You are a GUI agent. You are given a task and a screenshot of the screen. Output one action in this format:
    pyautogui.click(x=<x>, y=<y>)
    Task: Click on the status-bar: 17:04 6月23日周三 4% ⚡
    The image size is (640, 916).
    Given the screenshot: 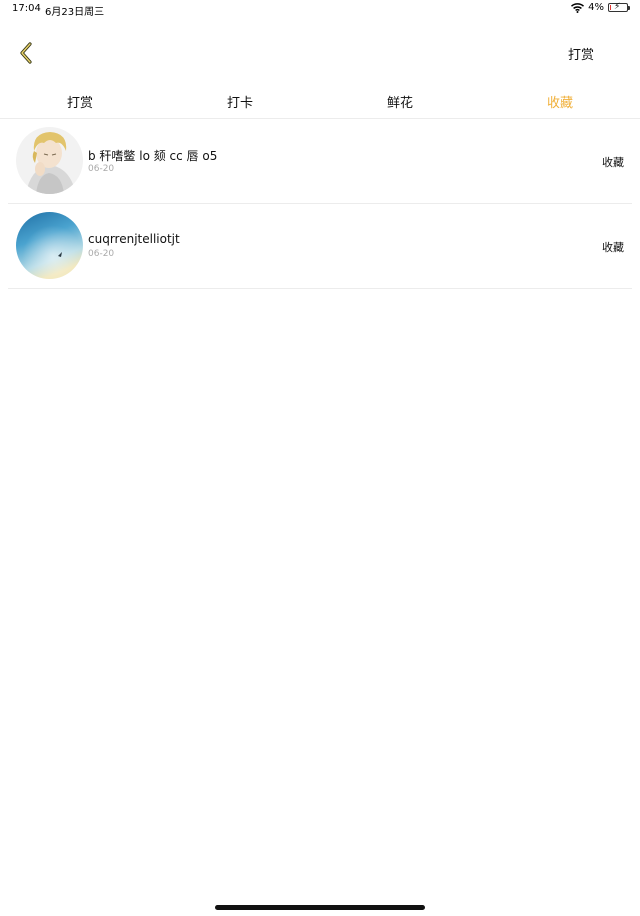 What is the action you would take?
    pyautogui.click(x=320, y=10)
    